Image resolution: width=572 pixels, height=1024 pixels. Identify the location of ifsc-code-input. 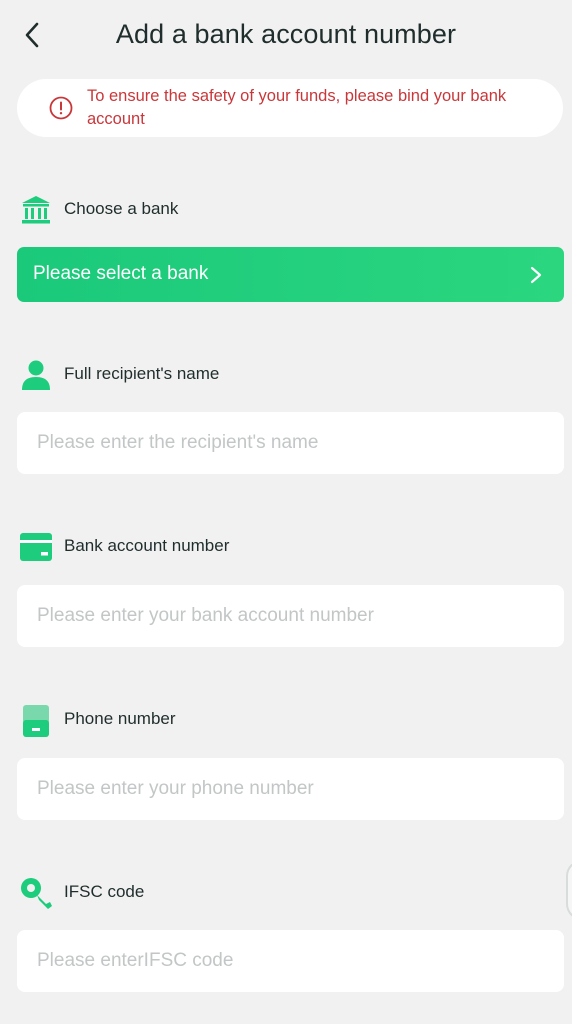
(290, 961).